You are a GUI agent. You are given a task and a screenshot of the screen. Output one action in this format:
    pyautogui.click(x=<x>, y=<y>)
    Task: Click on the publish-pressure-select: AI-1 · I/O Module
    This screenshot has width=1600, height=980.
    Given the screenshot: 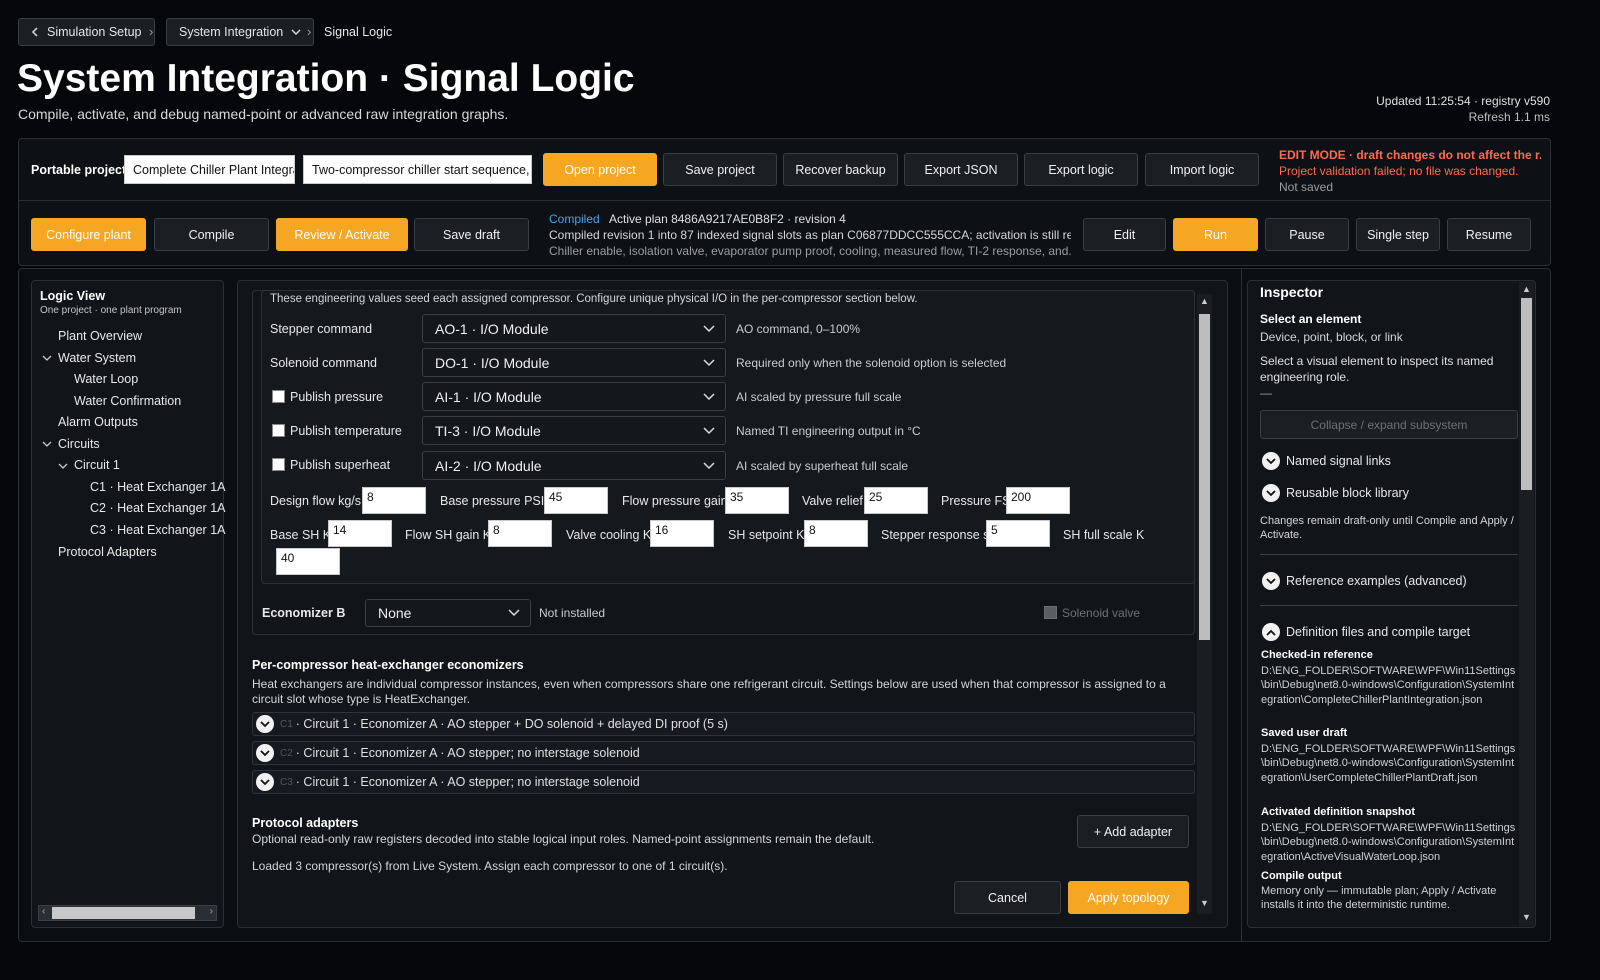 What is the action you would take?
    pyautogui.click(x=574, y=396)
    